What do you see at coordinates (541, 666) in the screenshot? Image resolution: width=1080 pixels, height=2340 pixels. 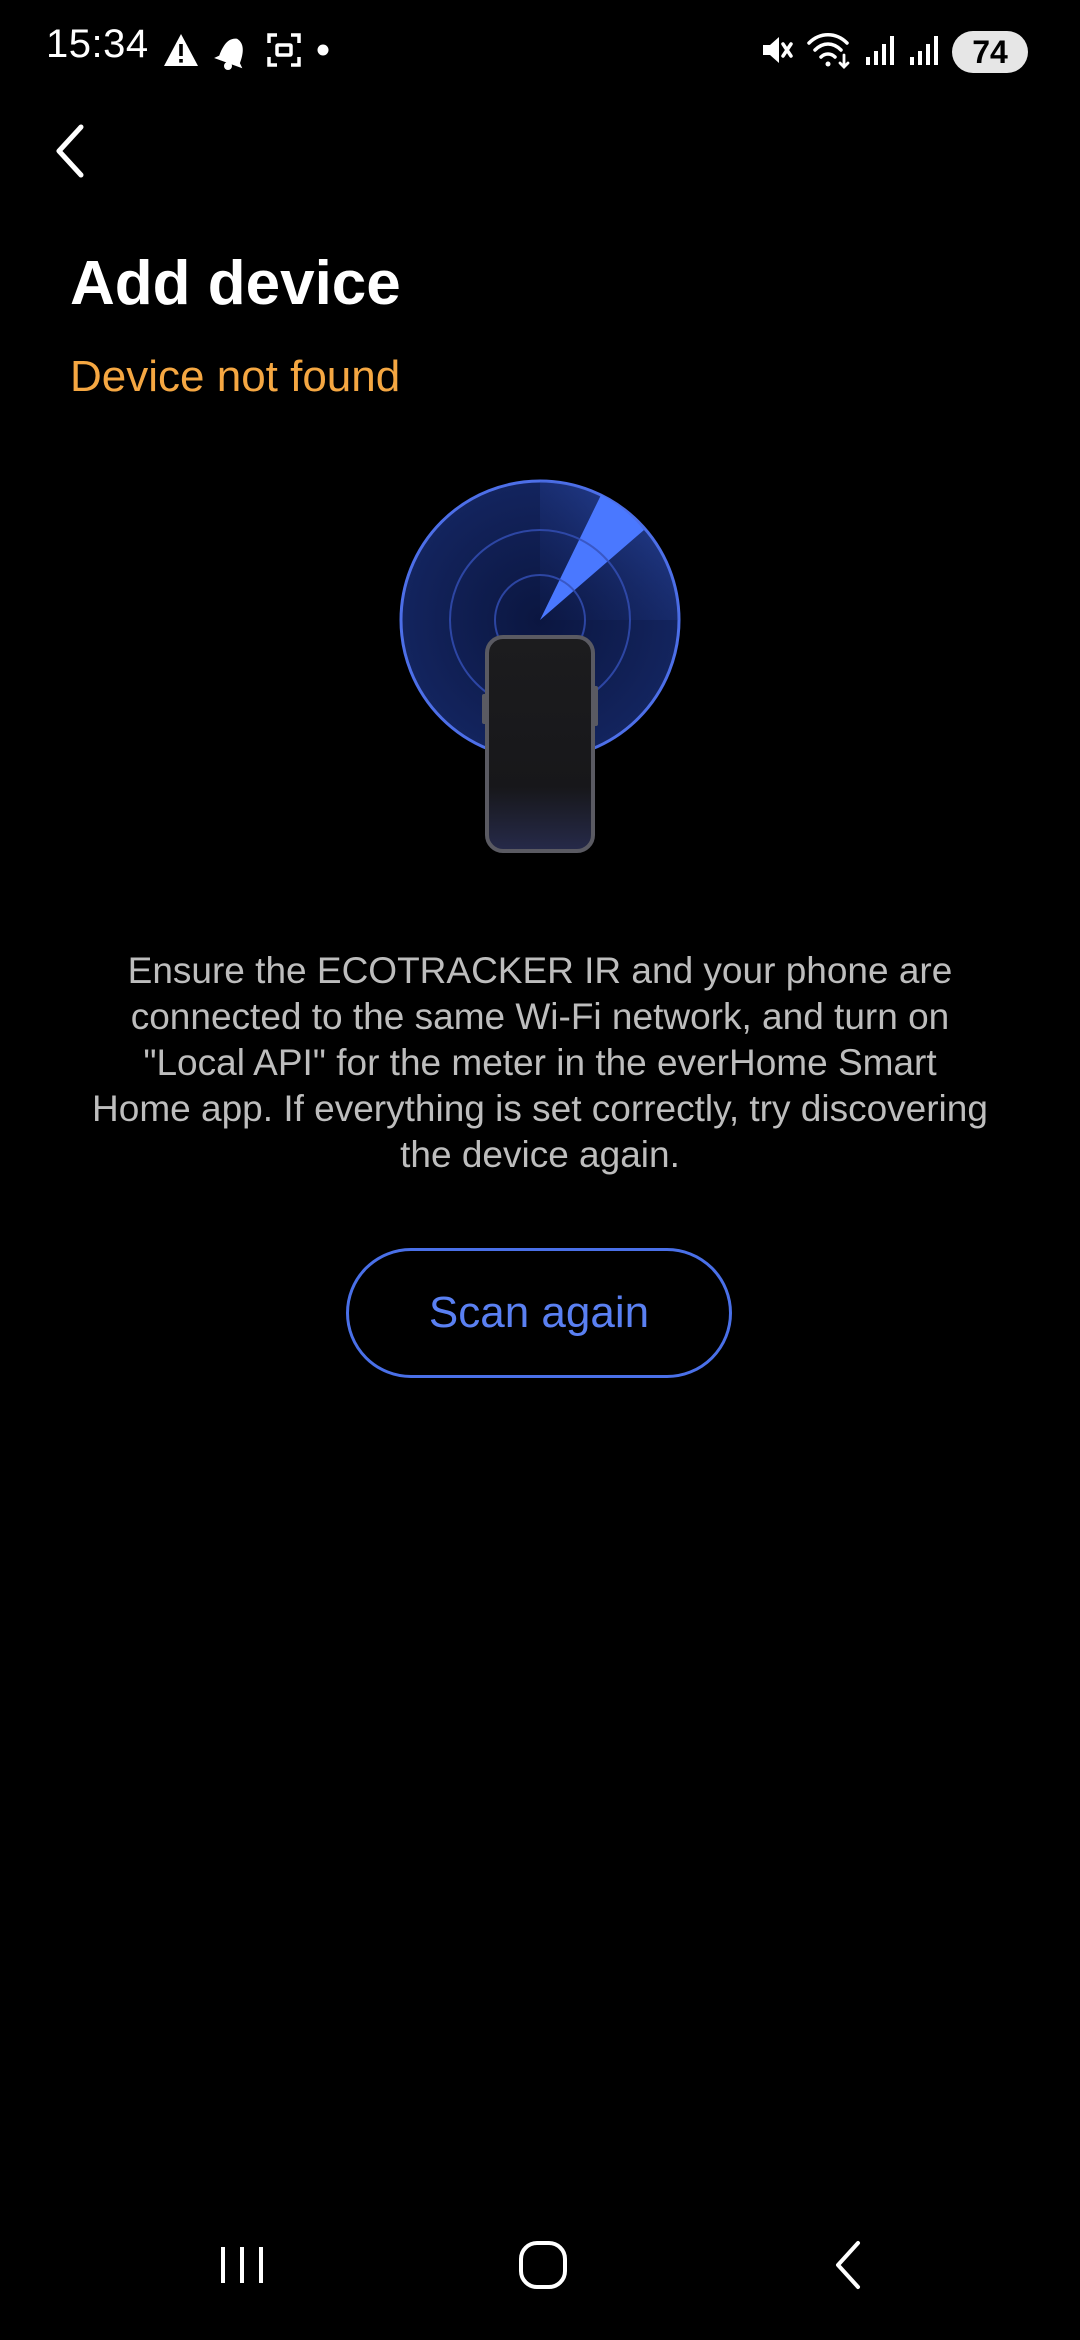 I see `radar-phone-illustration` at bounding box center [541, 666].